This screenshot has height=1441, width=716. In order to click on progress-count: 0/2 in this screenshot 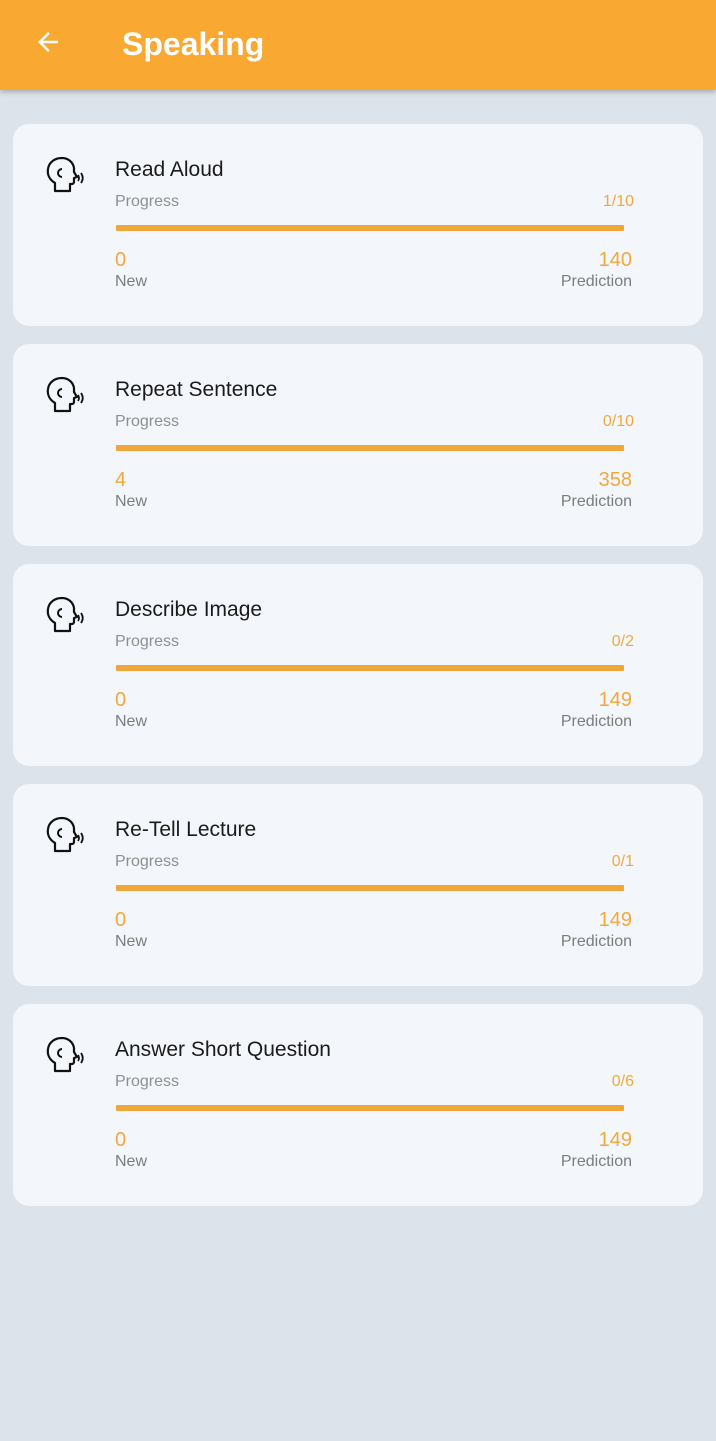, I will do `click(622, 641)`.